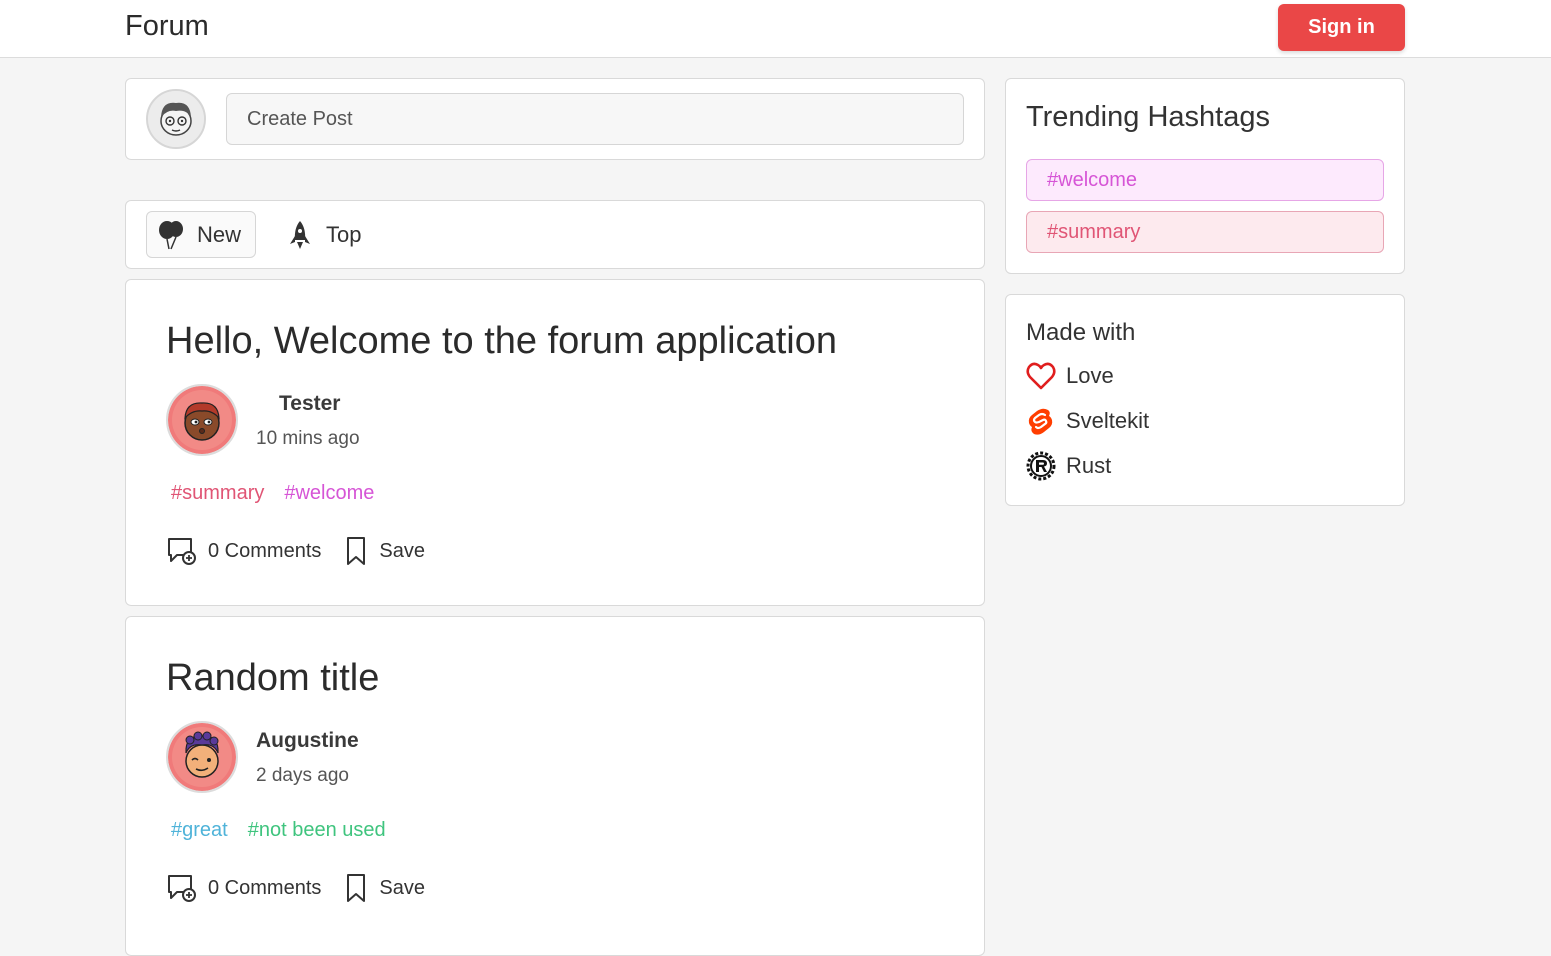  I want to click on sort-tabs: New Top, so click(555, 234).